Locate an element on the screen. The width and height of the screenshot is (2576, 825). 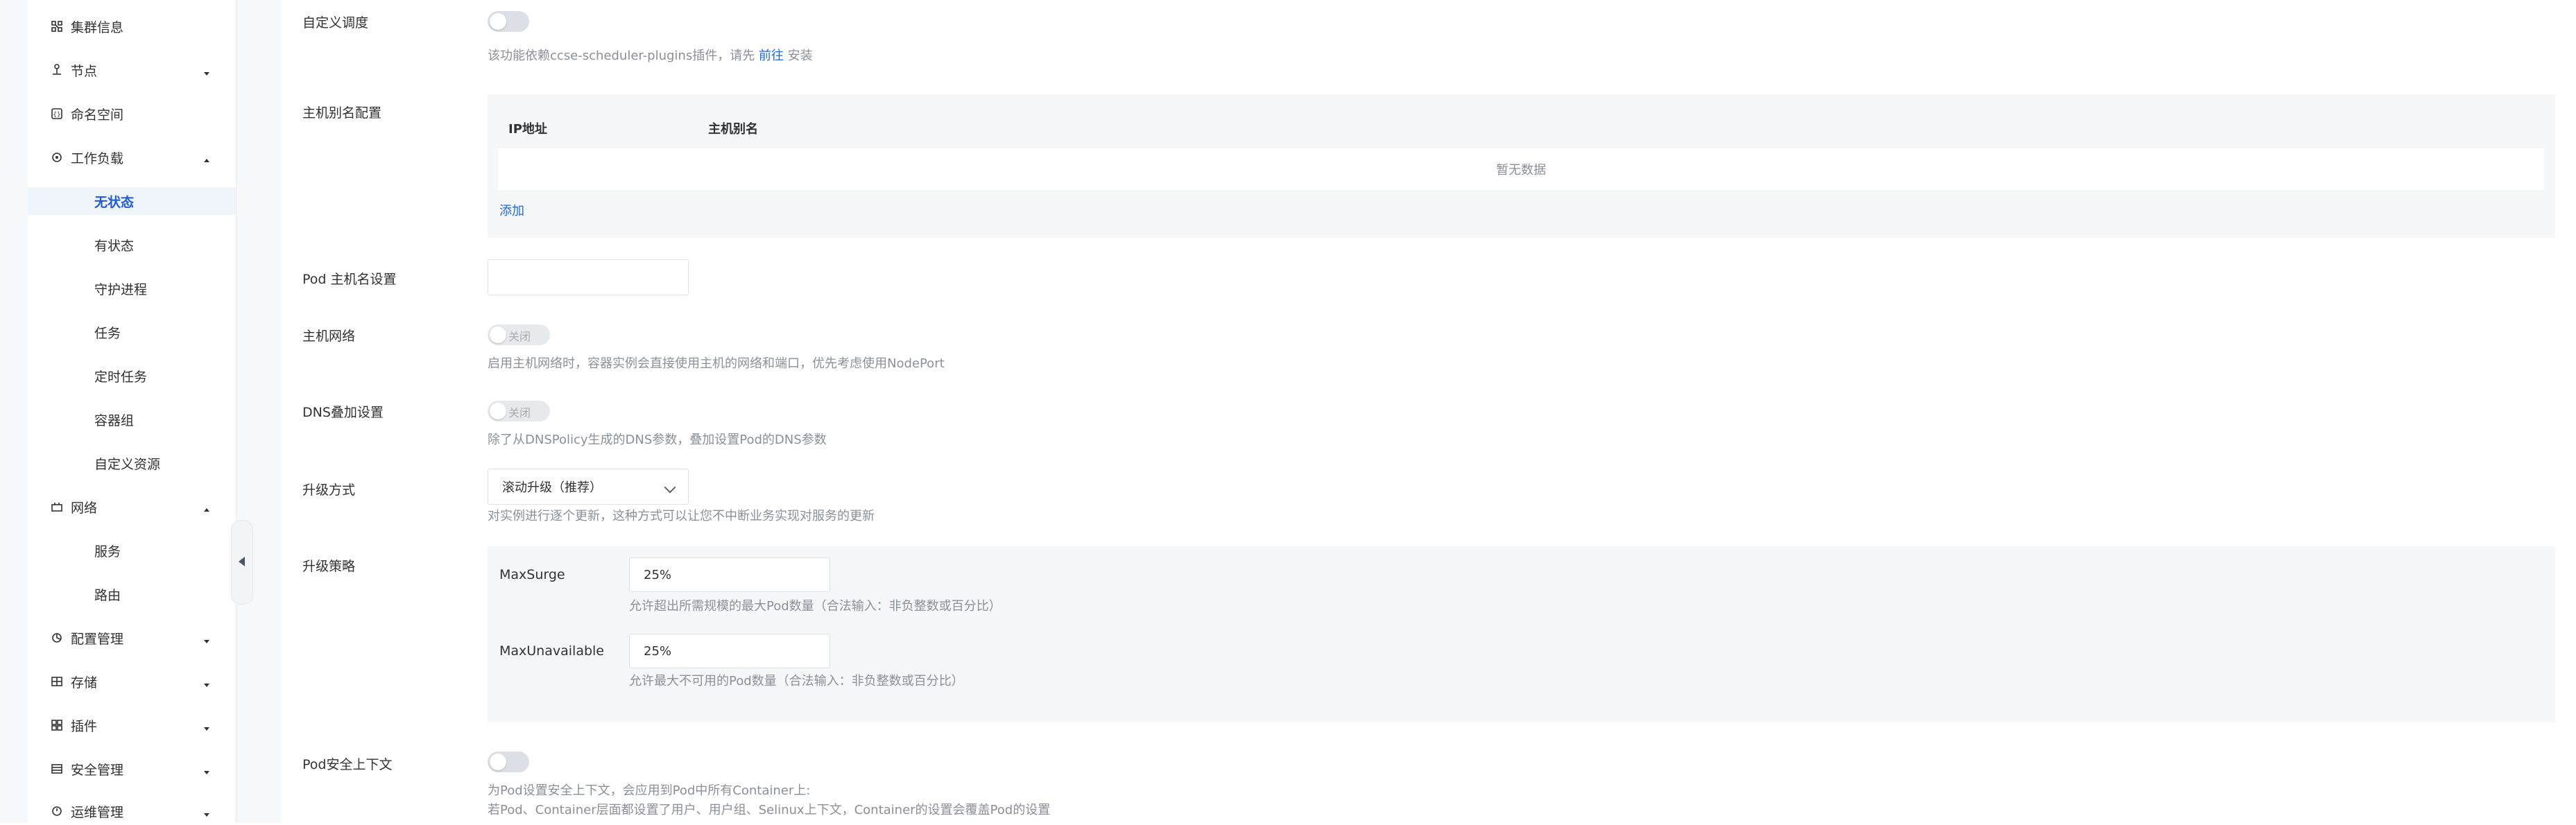
host-alias-label: 主机别名配置 is located at coordinates (342, 113).